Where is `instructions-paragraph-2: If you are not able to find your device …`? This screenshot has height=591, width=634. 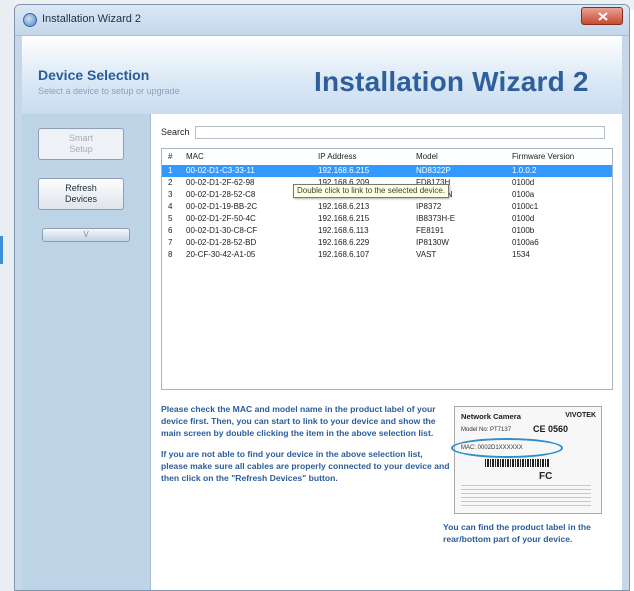 instructions-paragraph-2: If you are not able to find your device … is located at coordinates (305, 466).